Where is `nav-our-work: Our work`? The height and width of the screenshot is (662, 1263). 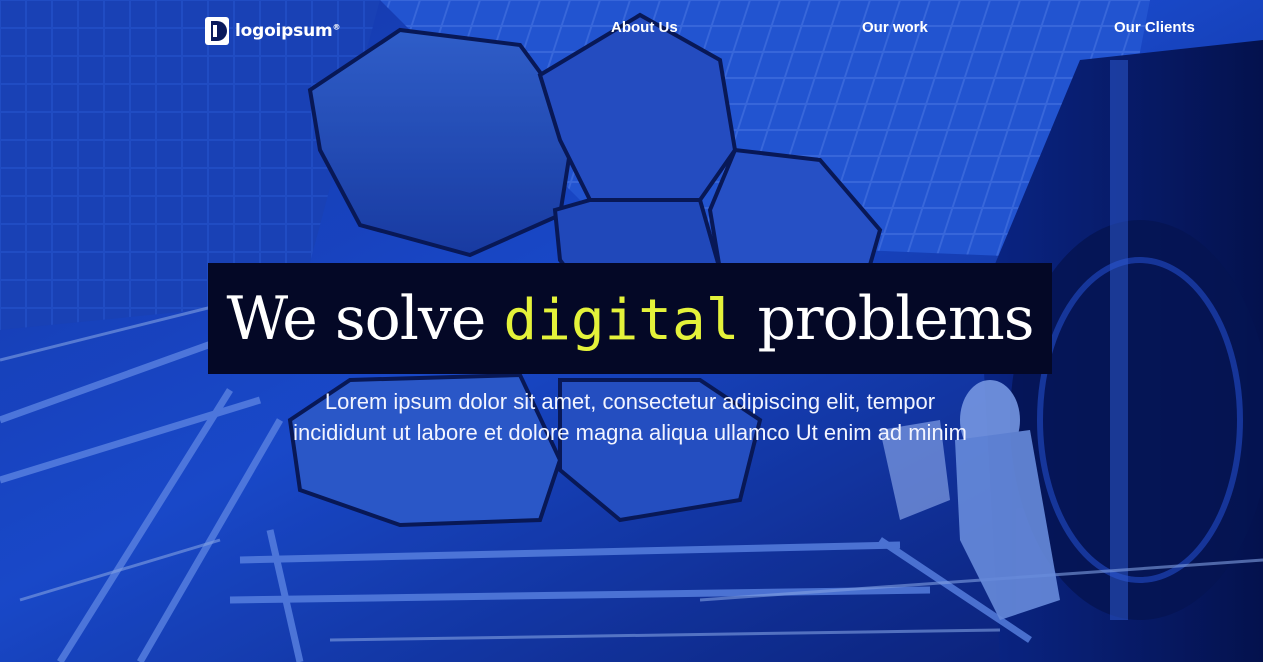 nav-our-work: Our work is located at coordinates (895, 27).